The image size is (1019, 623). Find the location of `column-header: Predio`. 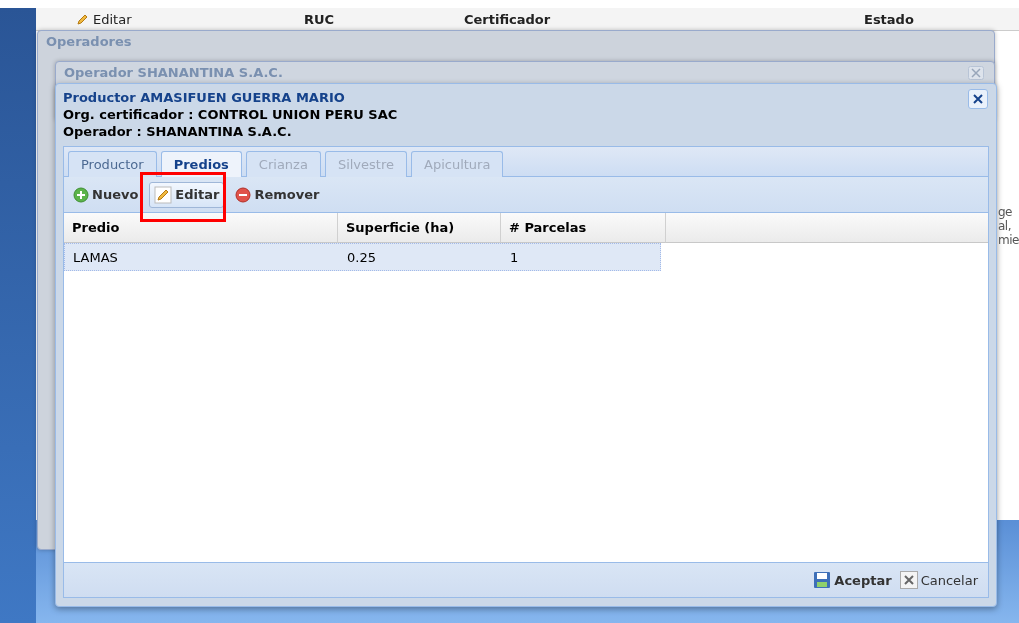

column-header: Predio is located at coordinates (201, 228).